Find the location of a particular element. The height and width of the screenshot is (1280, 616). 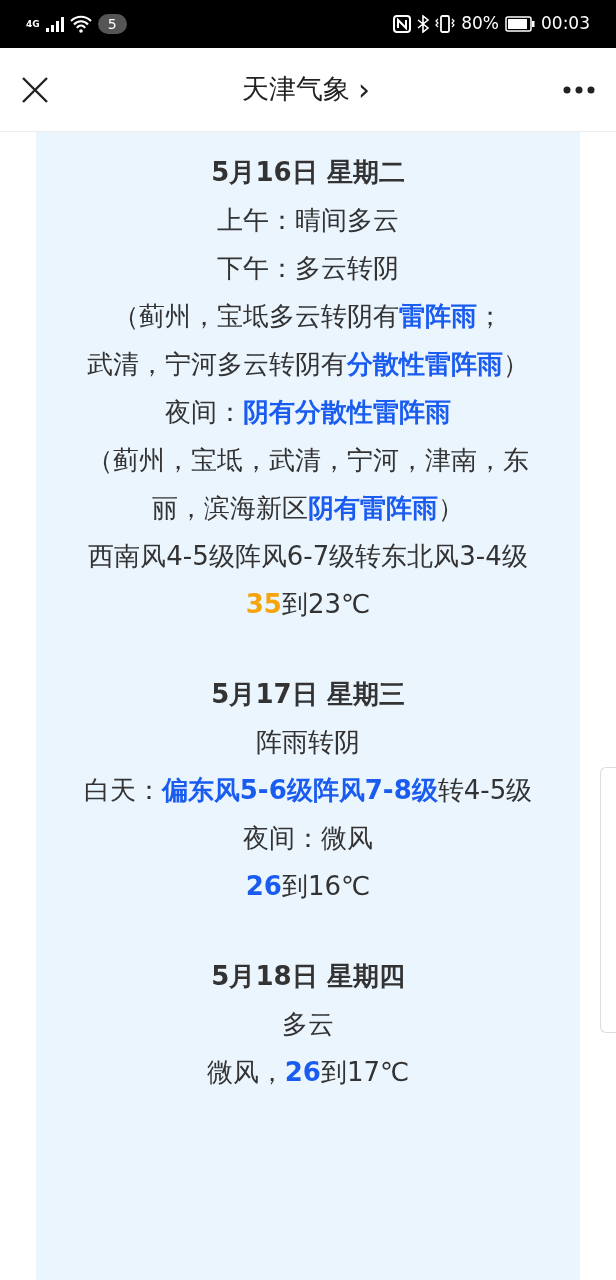

forecast-line: （蓟州，宝坻，武清，宁河，津南，东丽，滨海新区阴有雷阵雨） is located at coordinates (308, 484).